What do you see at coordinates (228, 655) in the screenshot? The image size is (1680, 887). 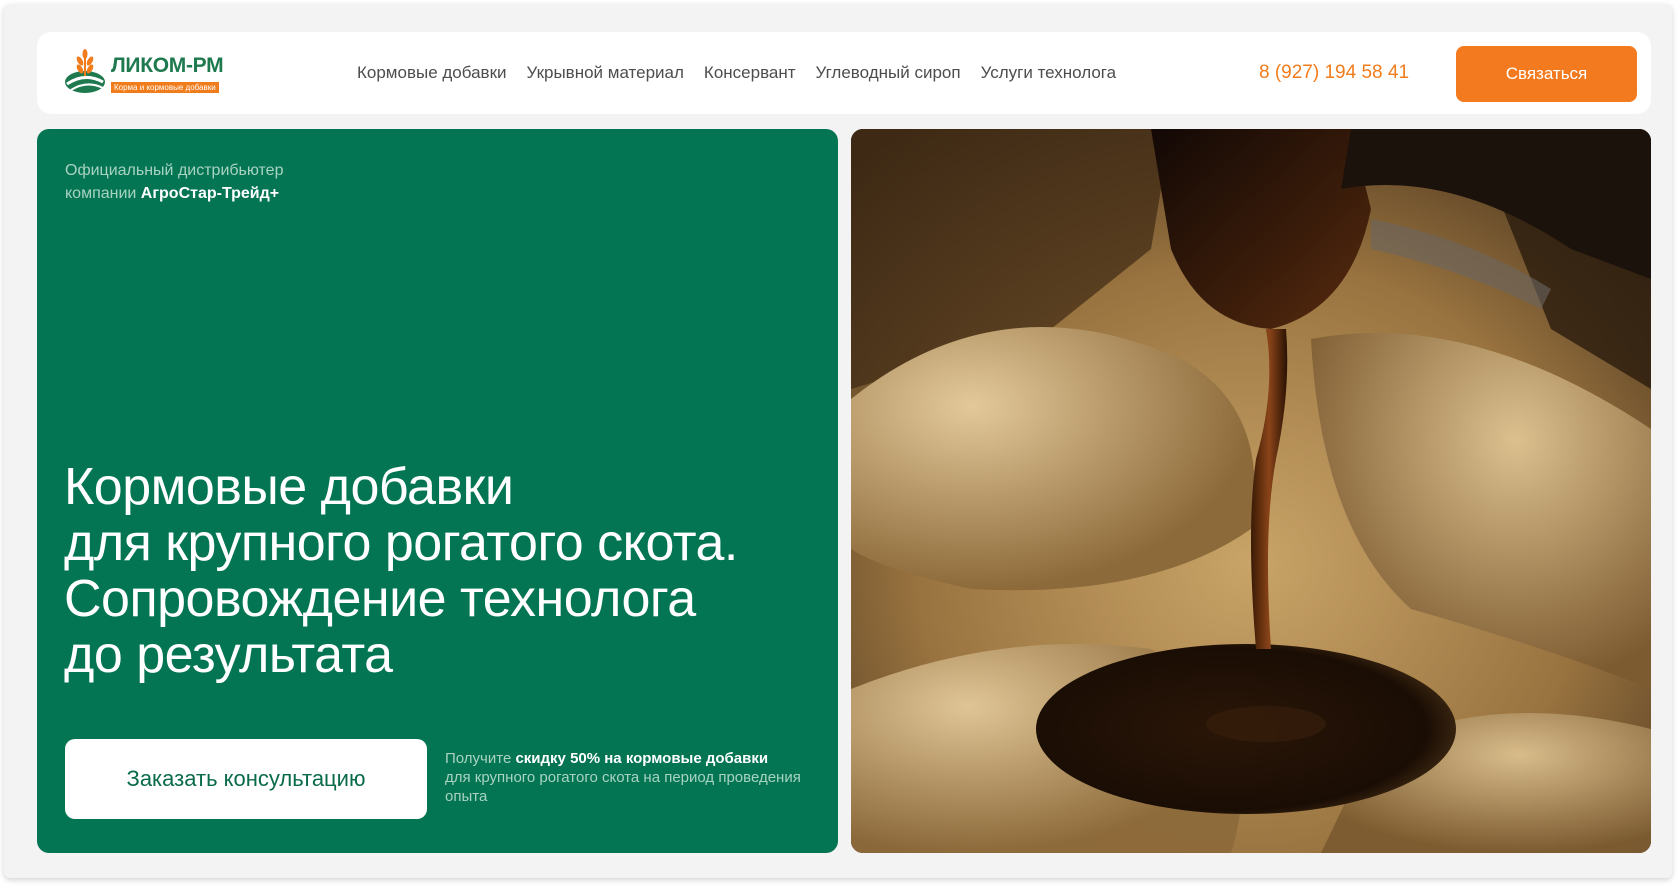 I see `headline-line: до результата` at bounding box center [228, 655].